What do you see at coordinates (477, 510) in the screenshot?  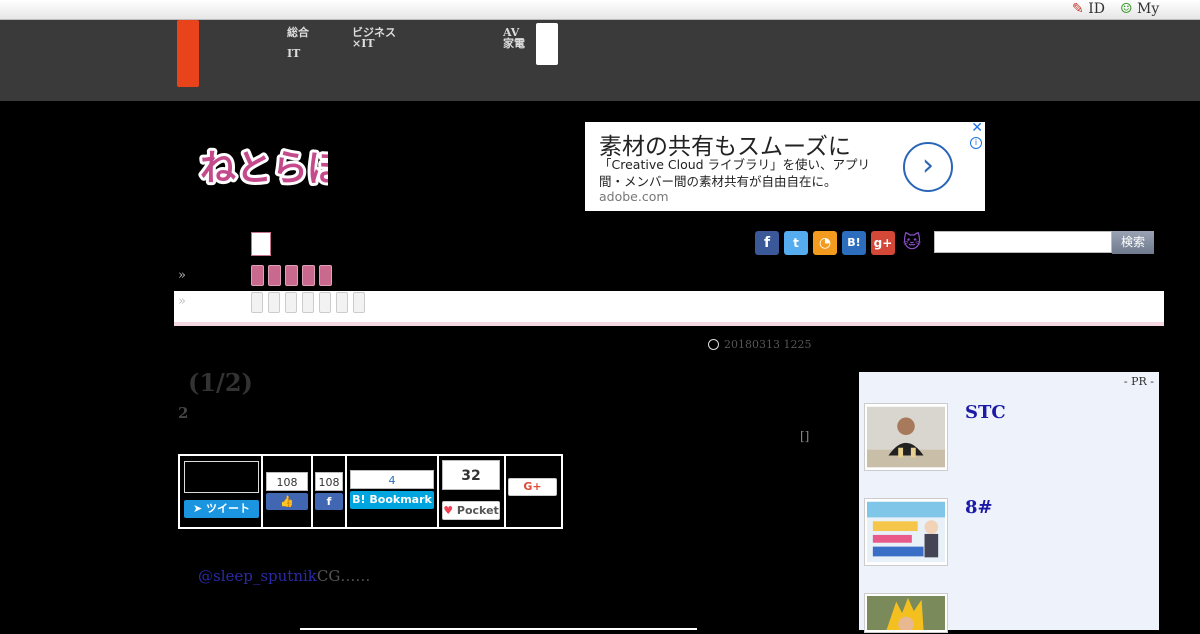 I see `pocket-label: Pocket` at bounding box center [477, 510].